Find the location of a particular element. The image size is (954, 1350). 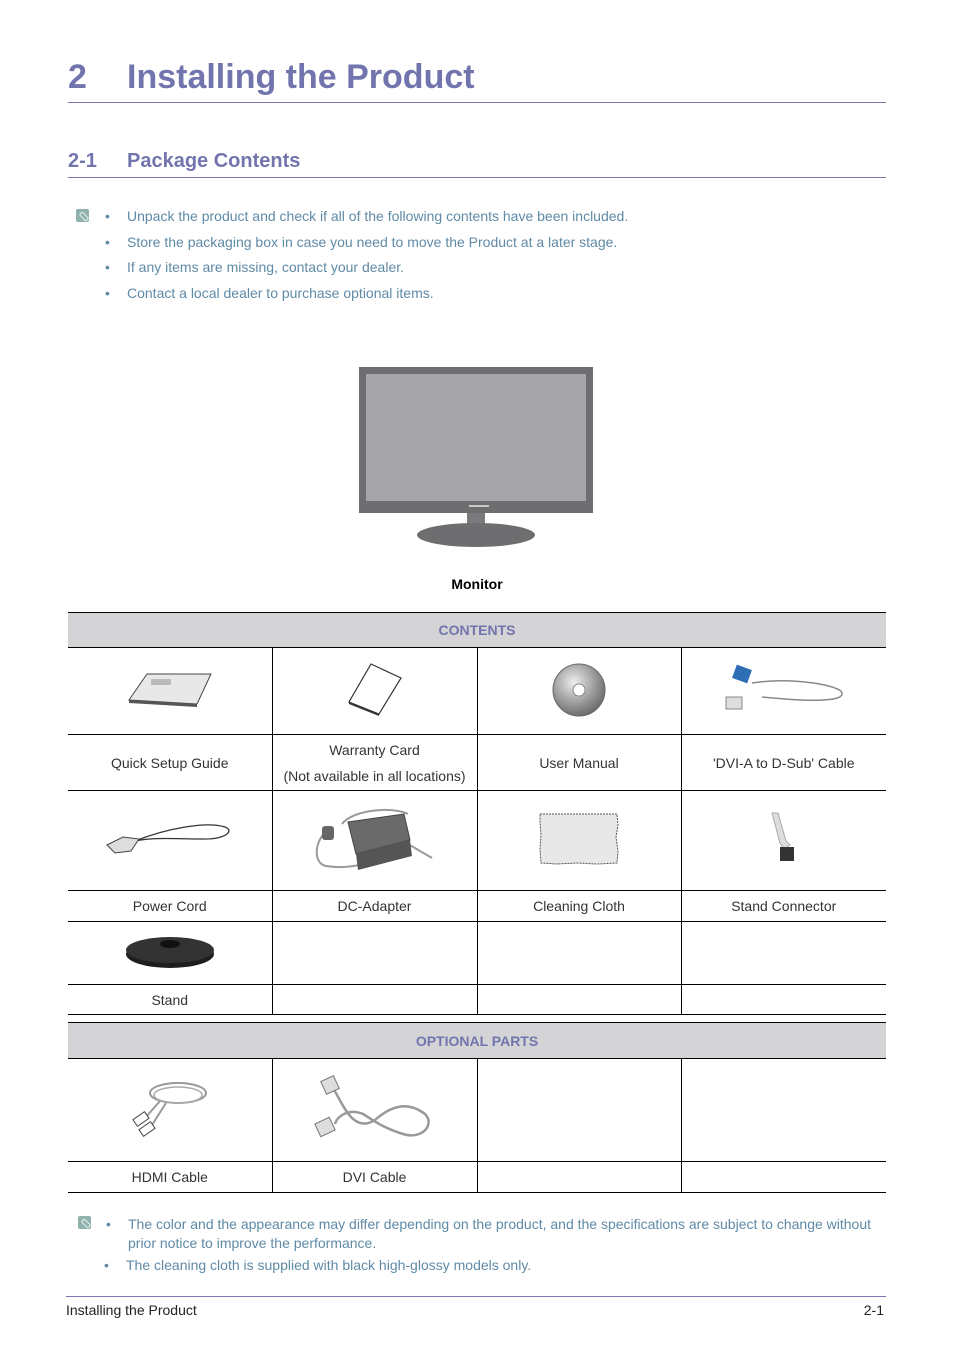

item-label-cell: Quick Setup Guide is located at coordinates (170, 762).